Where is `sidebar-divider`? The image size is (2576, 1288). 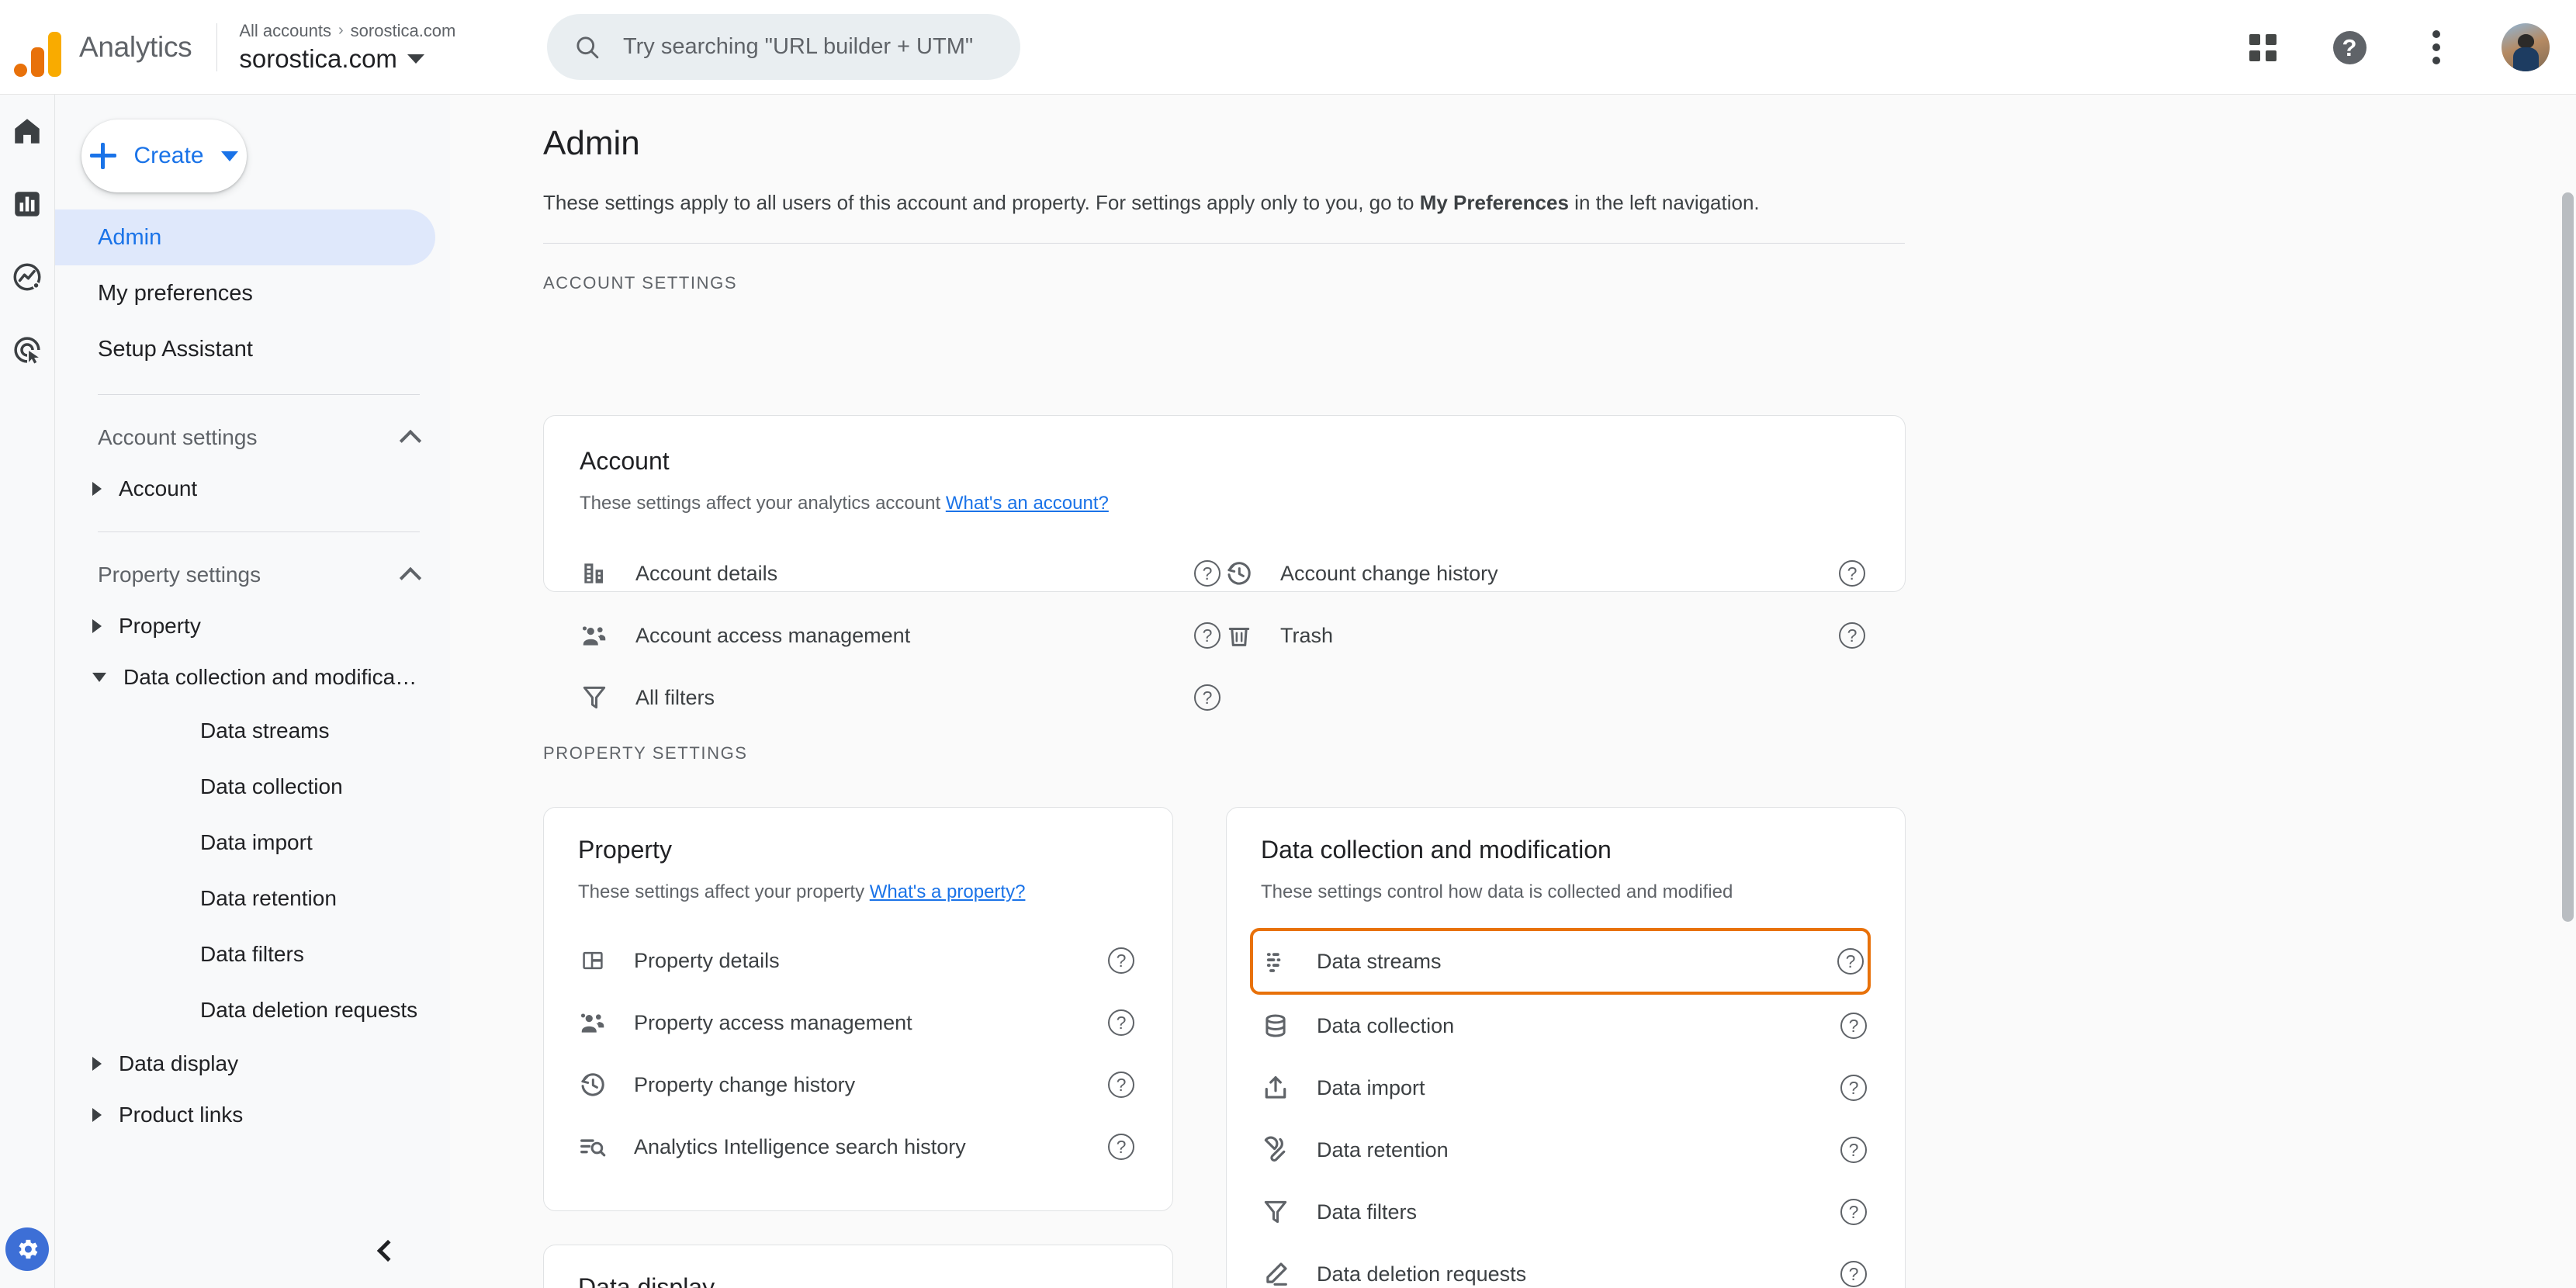 sidebar-divider is located at coordinates (259, 531).